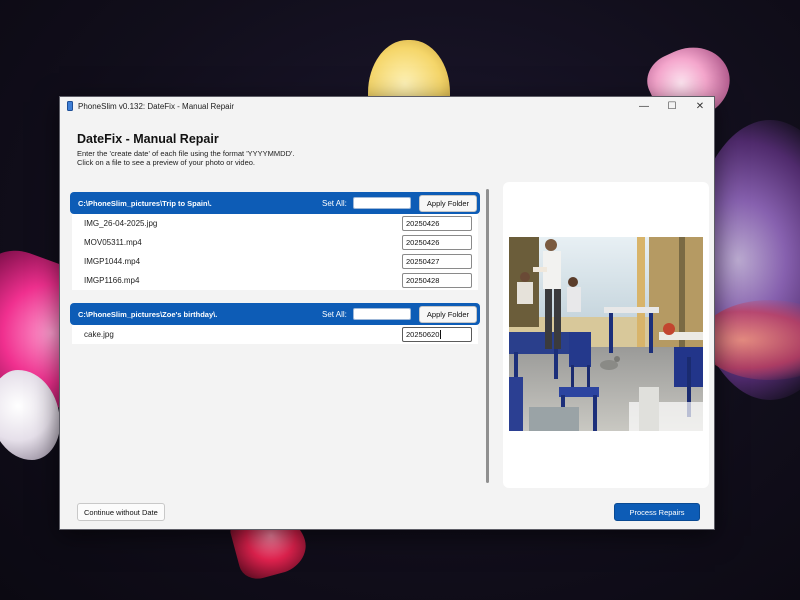 Image resolution: width=800 pixels, height=600 pixels. I want to click on close-button: ✕, so click(700, 106).